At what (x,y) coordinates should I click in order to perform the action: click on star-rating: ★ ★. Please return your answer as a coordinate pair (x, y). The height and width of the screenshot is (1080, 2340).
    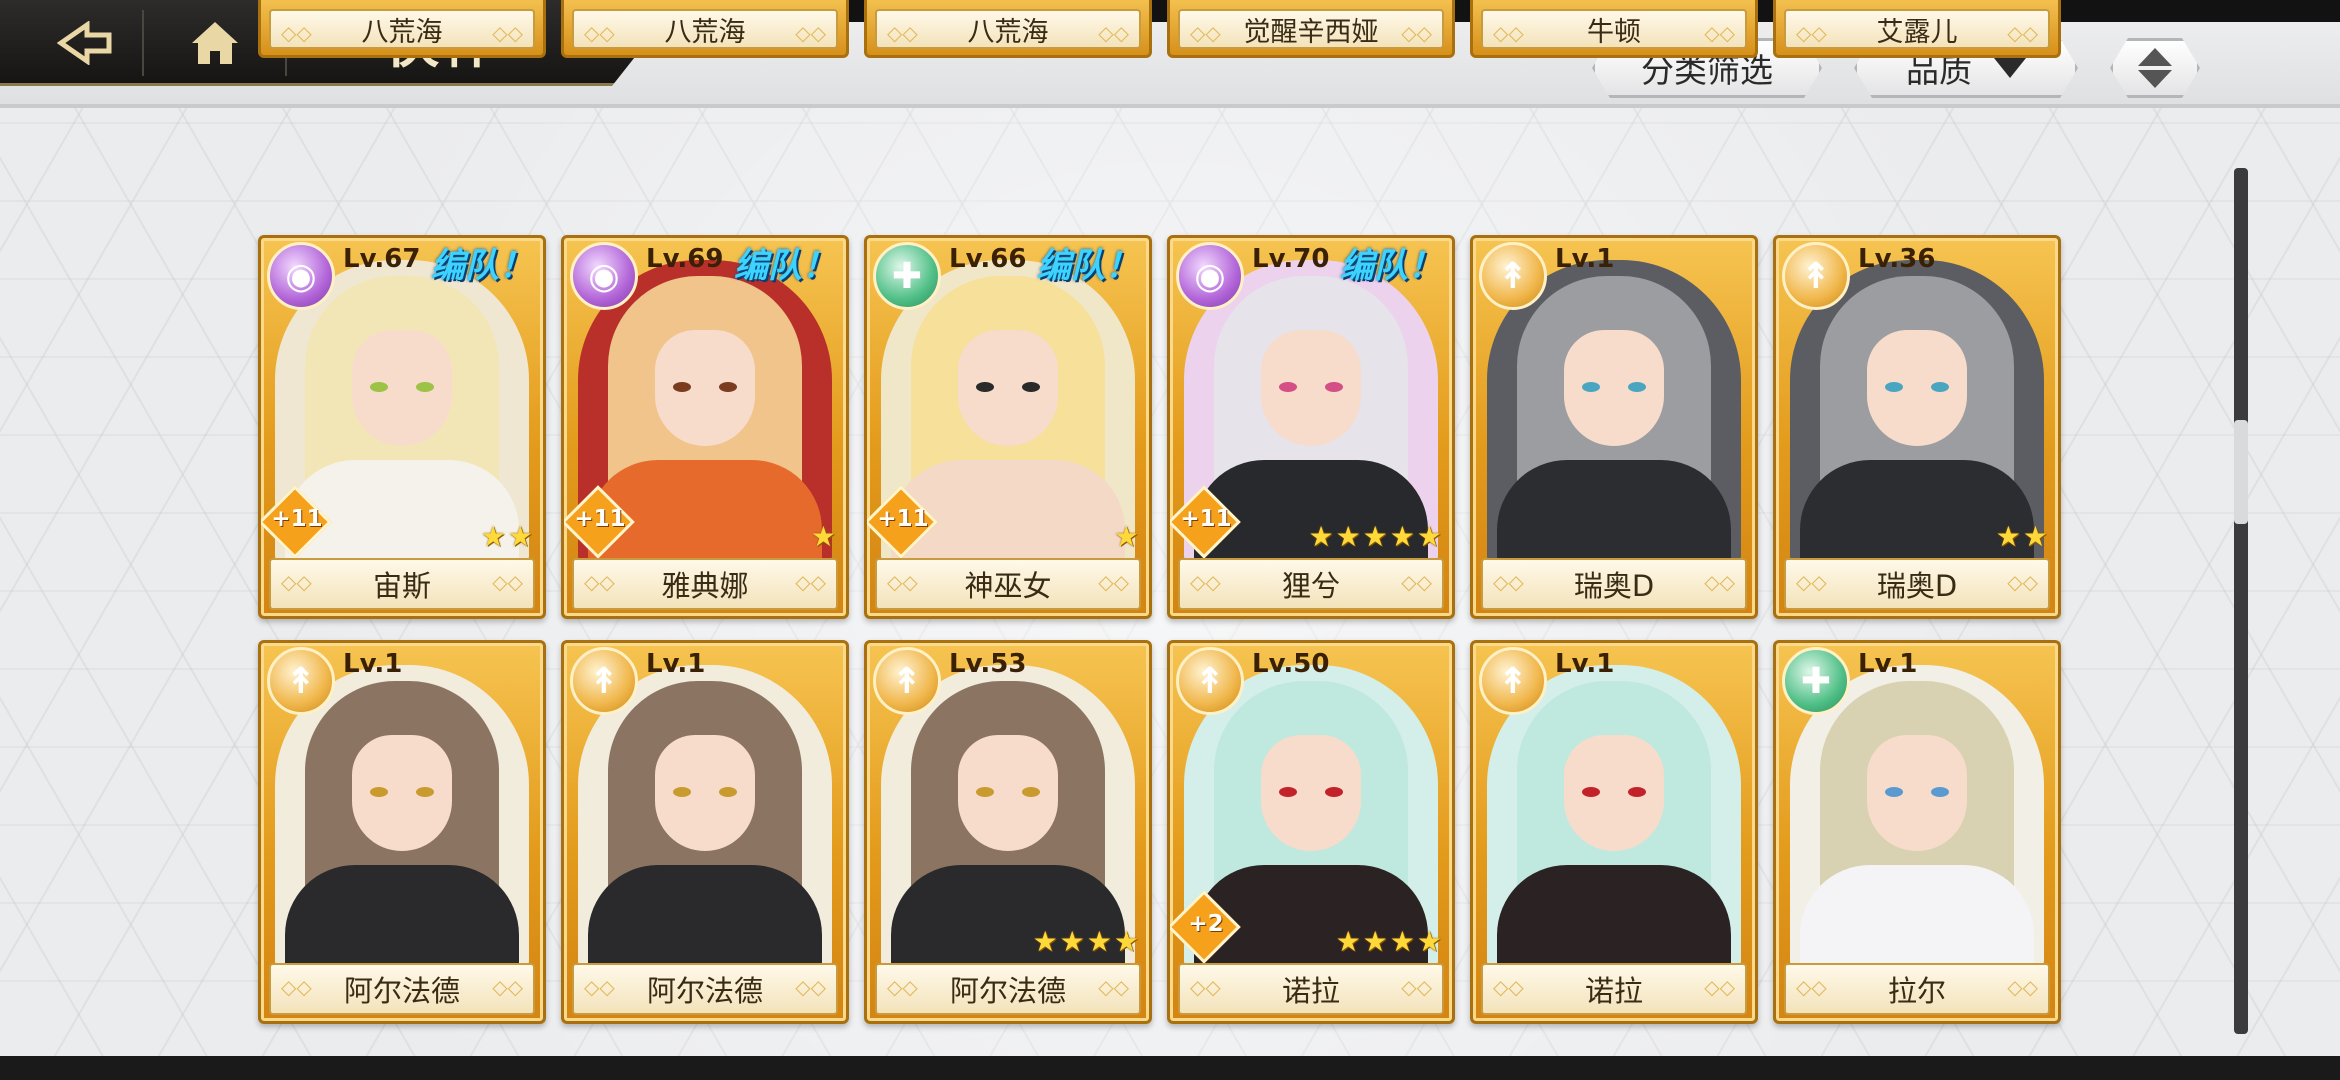
    Looking at the image, I should click on (507, 537).